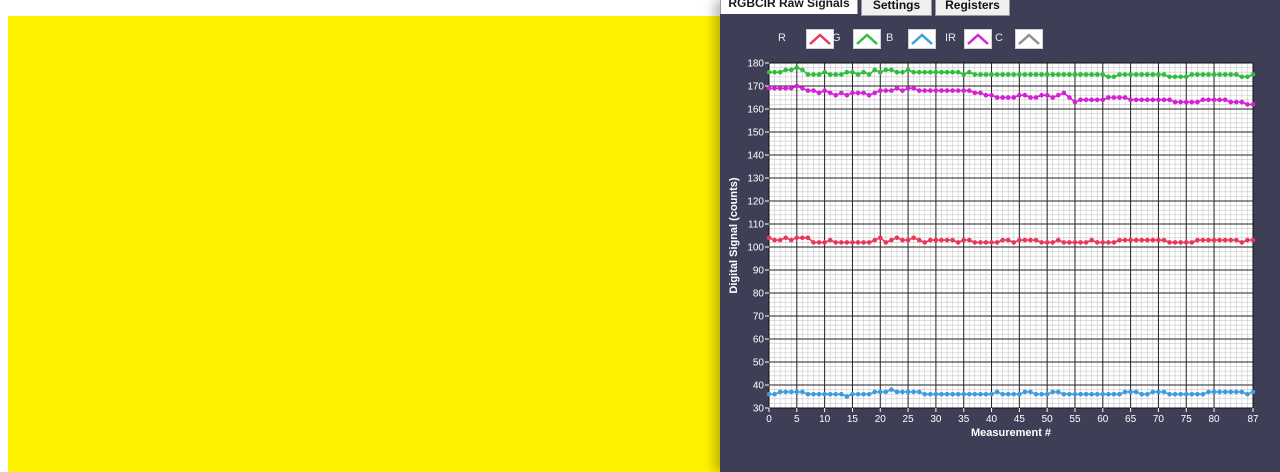  I want to click on x-tick-label: 87, so click(1253, 419).